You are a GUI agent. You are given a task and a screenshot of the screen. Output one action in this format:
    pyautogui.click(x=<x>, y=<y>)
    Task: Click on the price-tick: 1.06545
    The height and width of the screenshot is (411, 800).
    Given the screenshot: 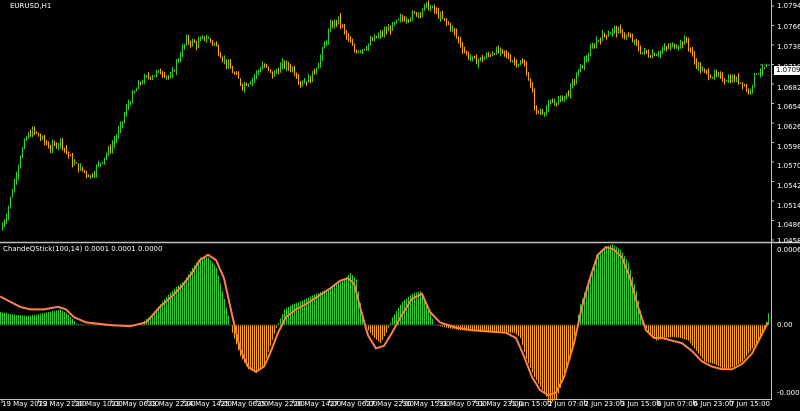 What is the action you would take?
    pyautogui.click(x=788, y=107)
    